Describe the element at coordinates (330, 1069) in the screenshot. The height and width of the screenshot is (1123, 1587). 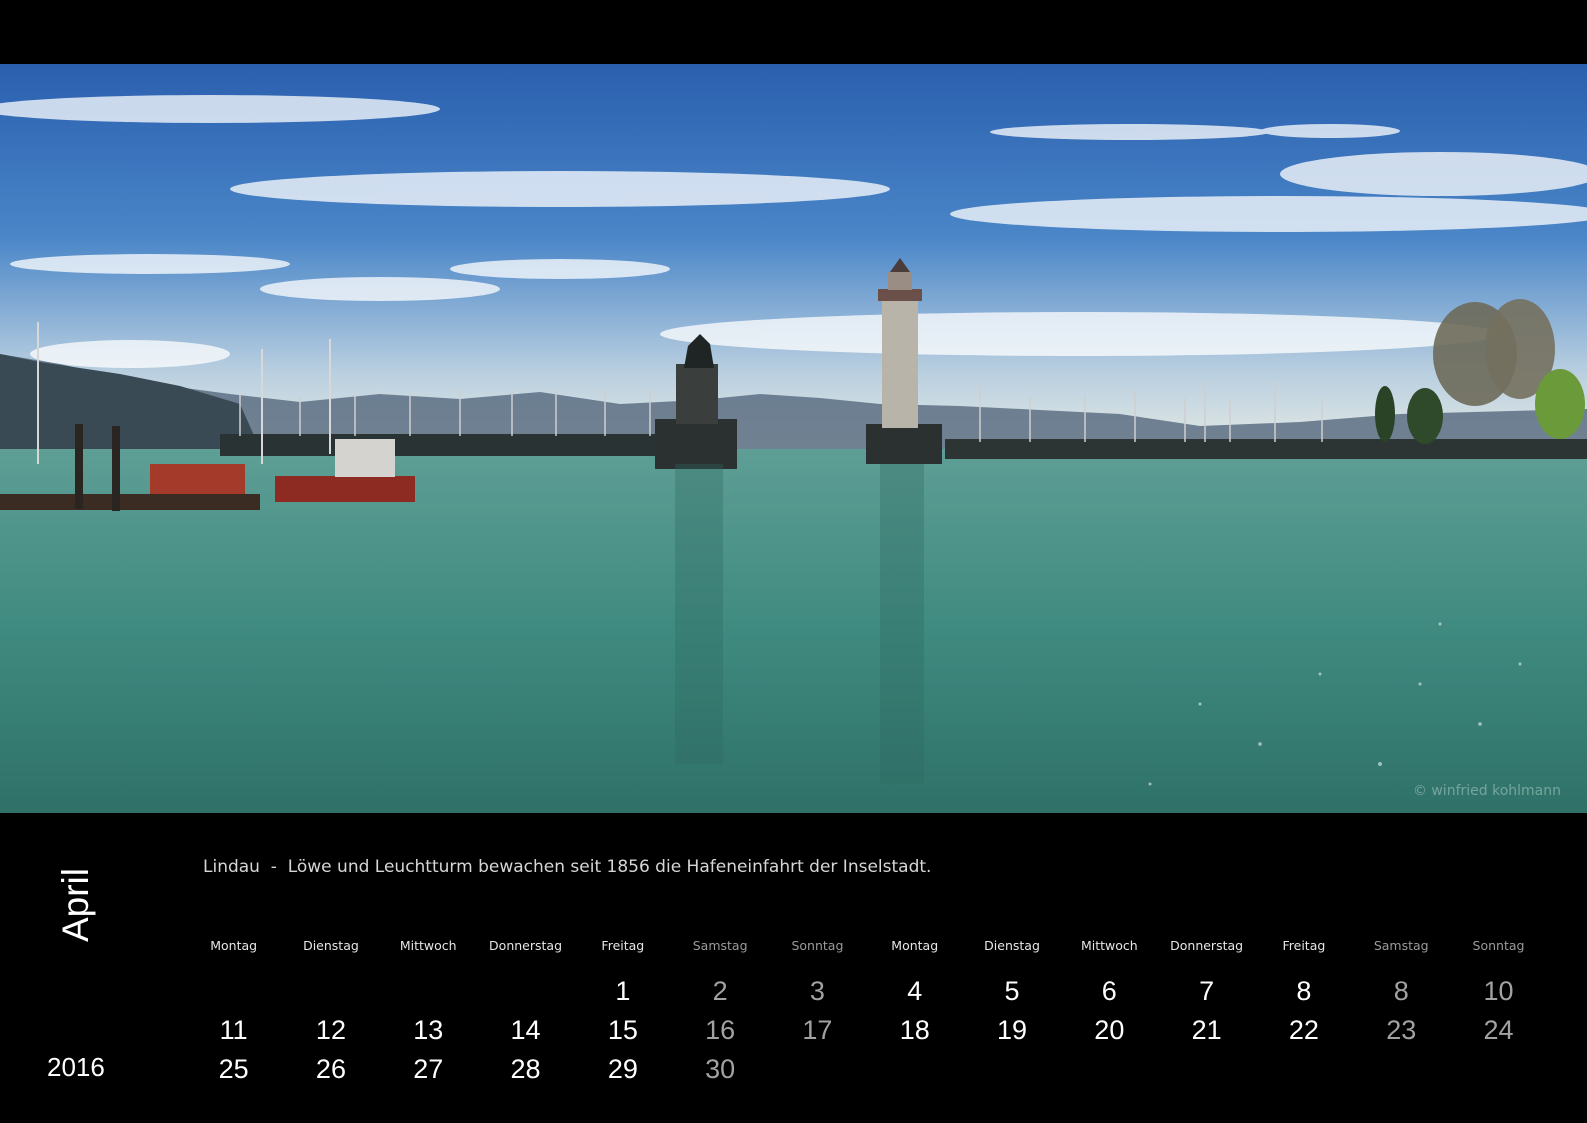
I see `day-cell: 26` at that location.